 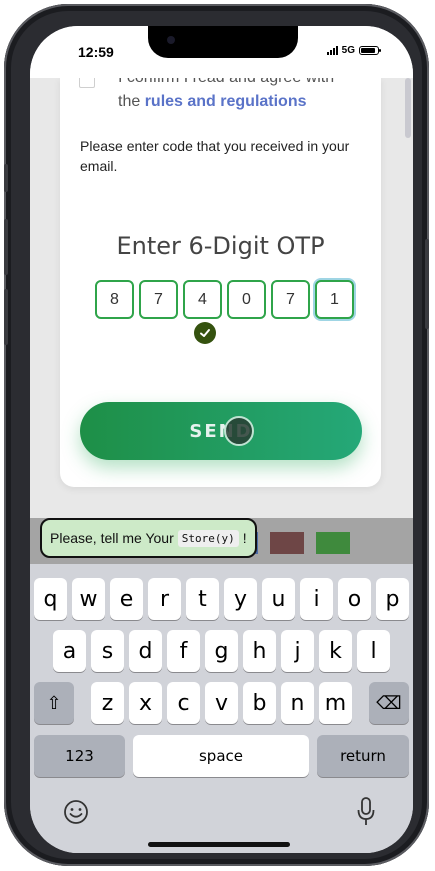 What do you see at coordinates (79, 756) in the screenshot?
I see `numbers-key: 123` at bounding box center [79, 756].